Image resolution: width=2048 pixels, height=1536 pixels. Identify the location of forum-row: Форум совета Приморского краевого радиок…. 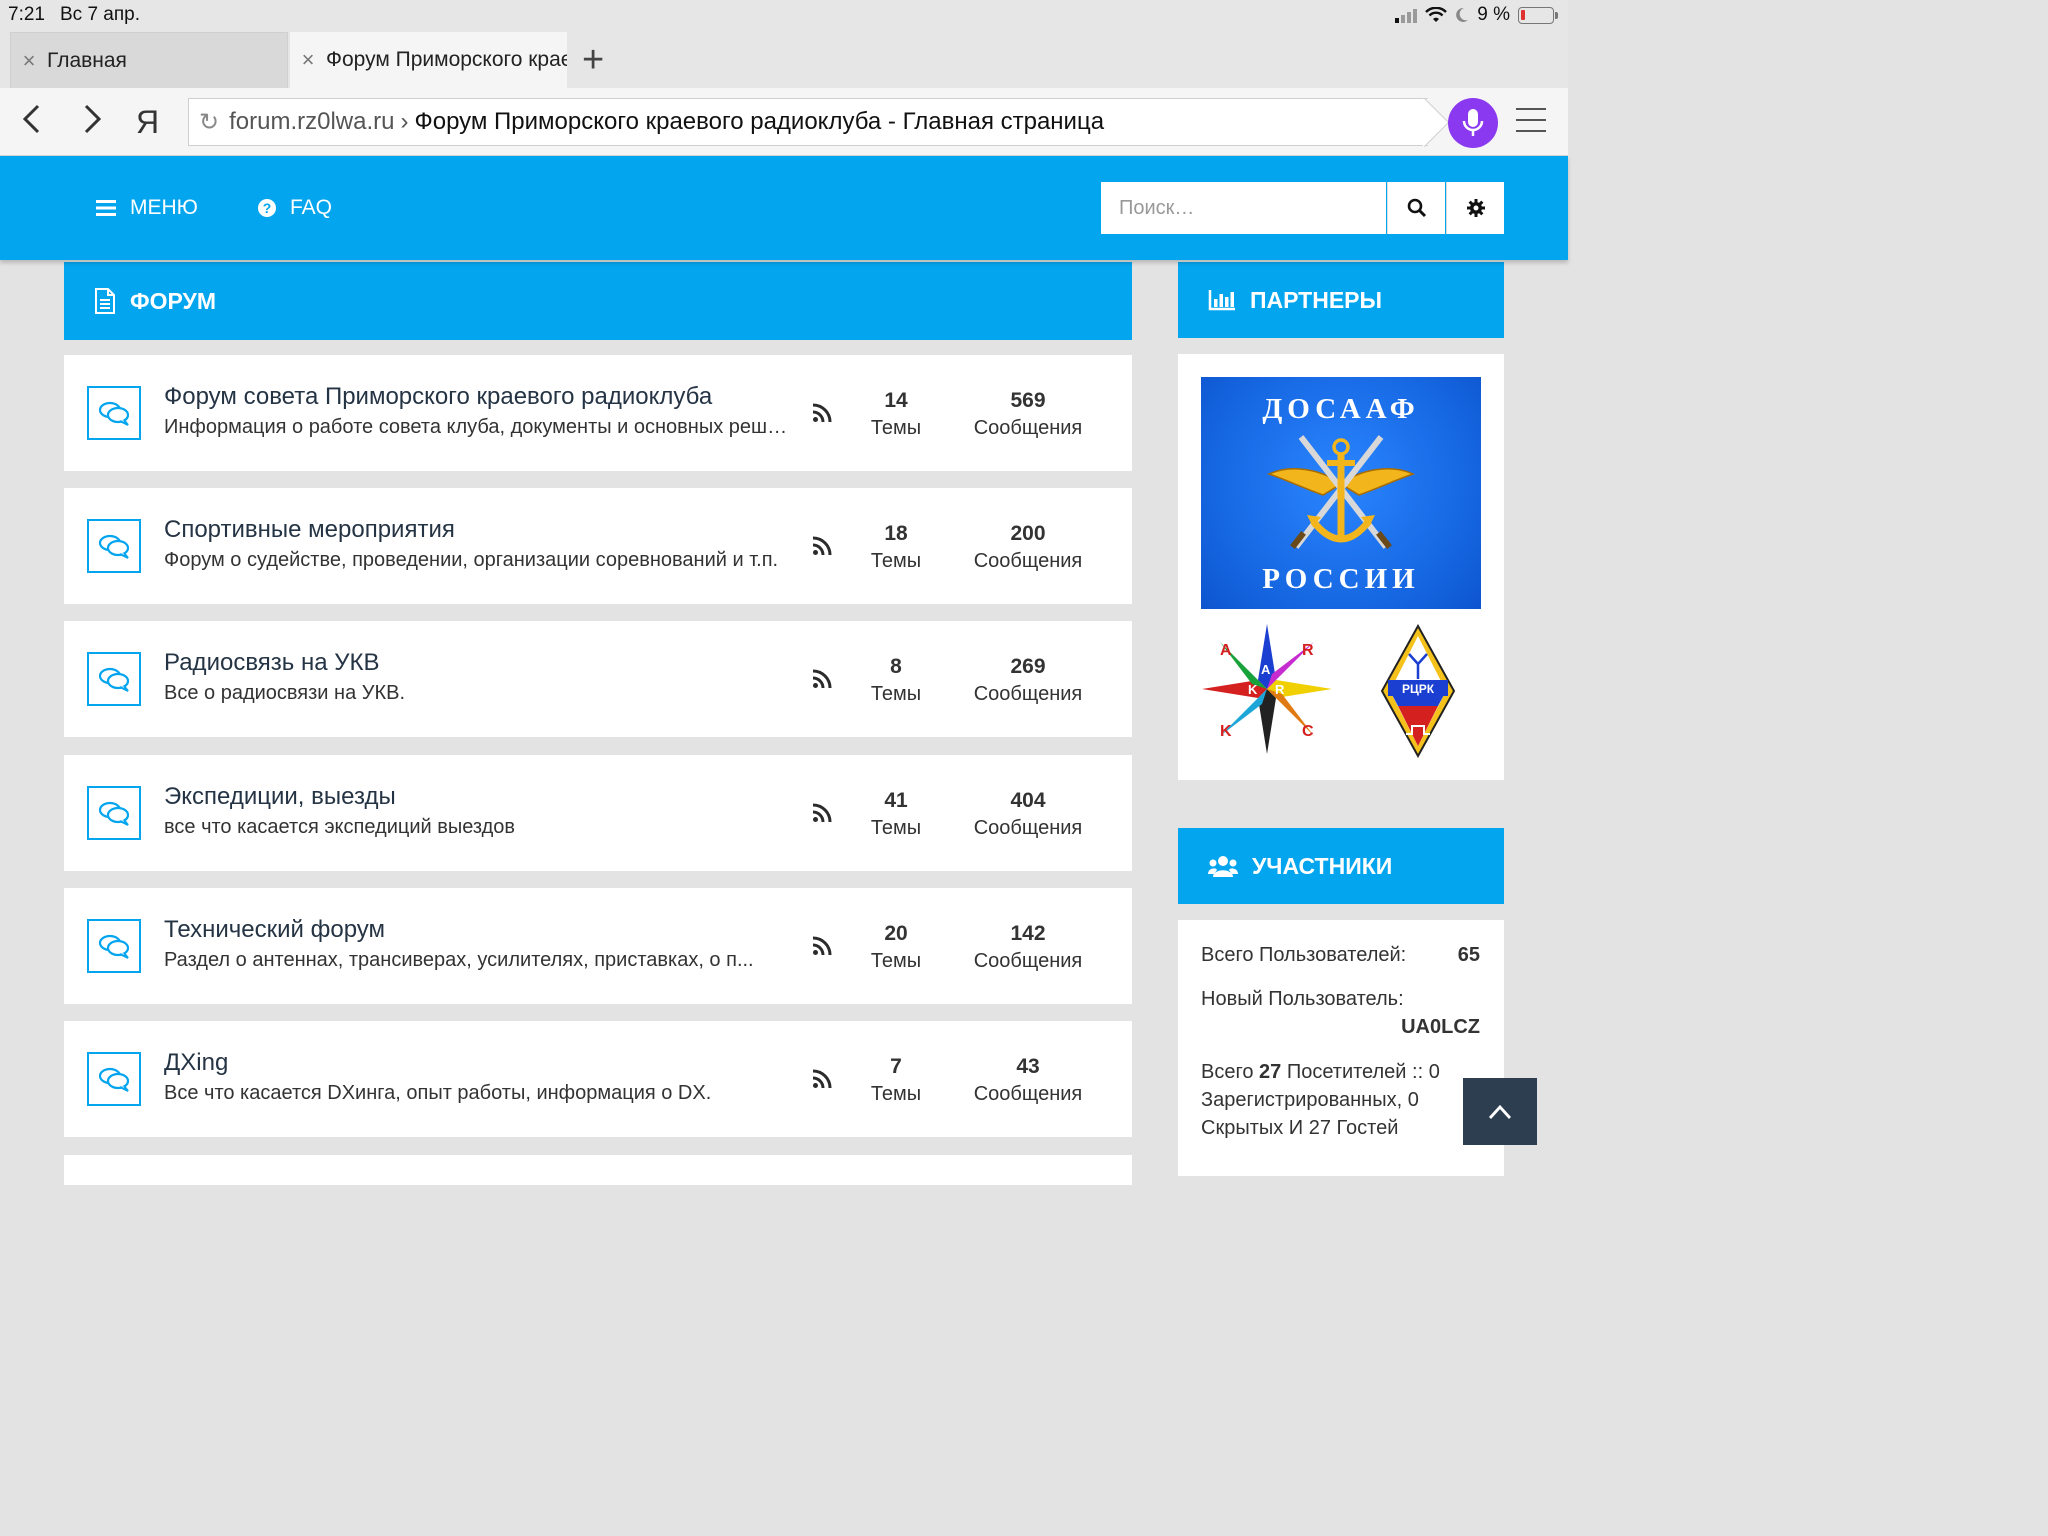
(598, 413).